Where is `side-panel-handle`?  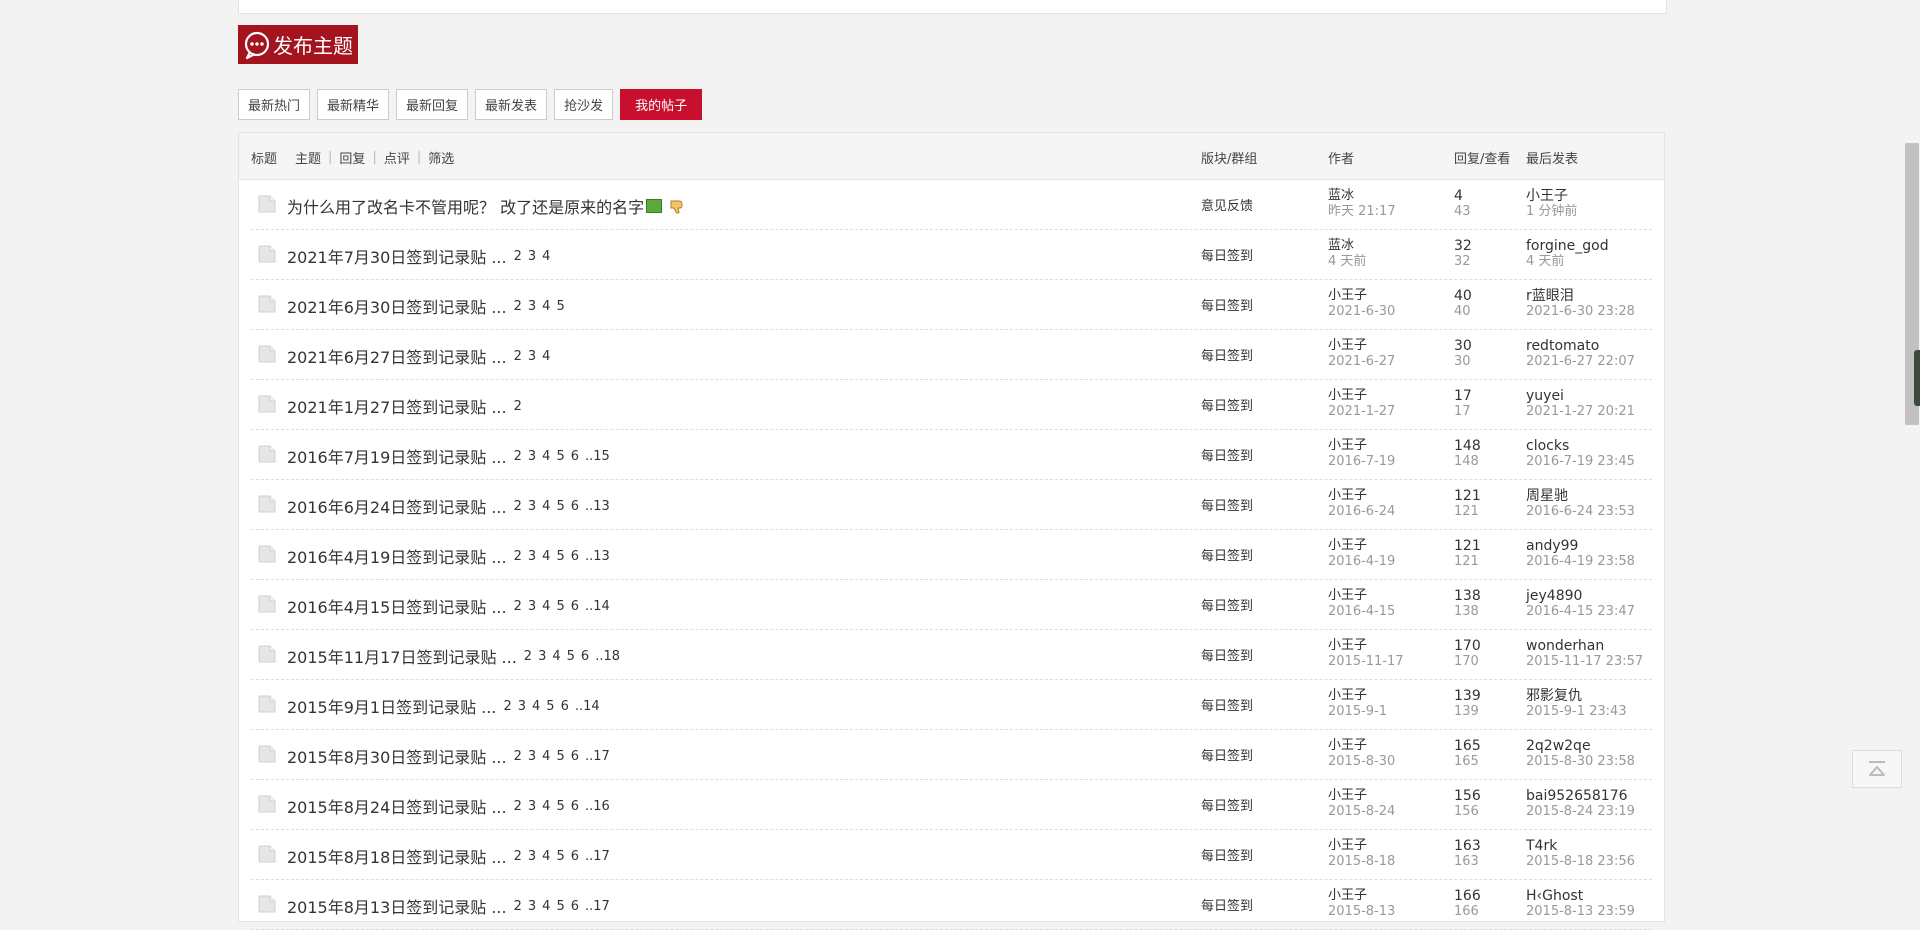 side-panel-handle is located at coordinates (1917, 378).